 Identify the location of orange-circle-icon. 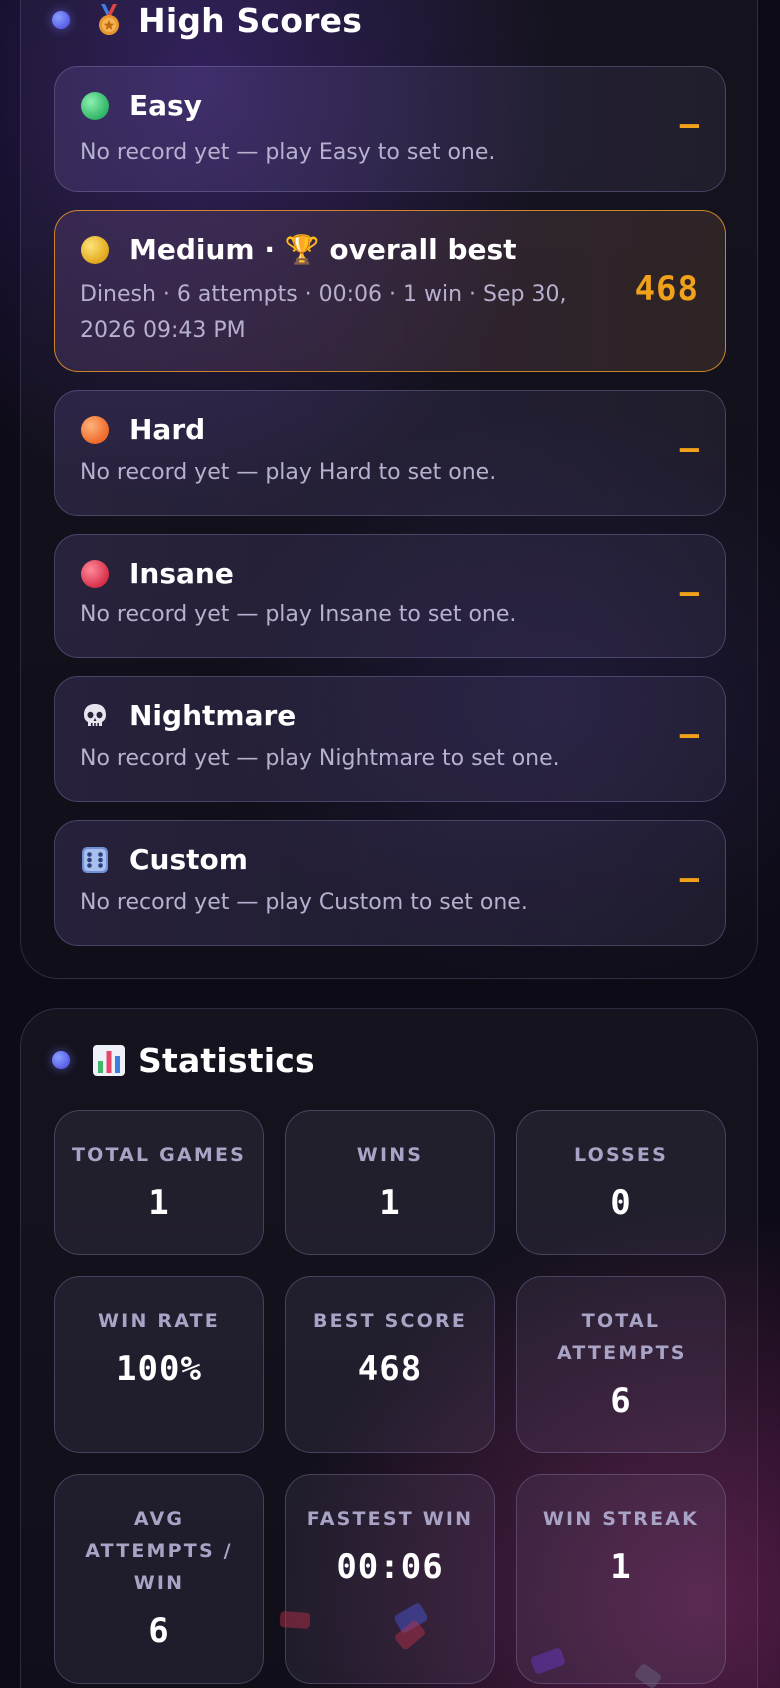
(95, 429).